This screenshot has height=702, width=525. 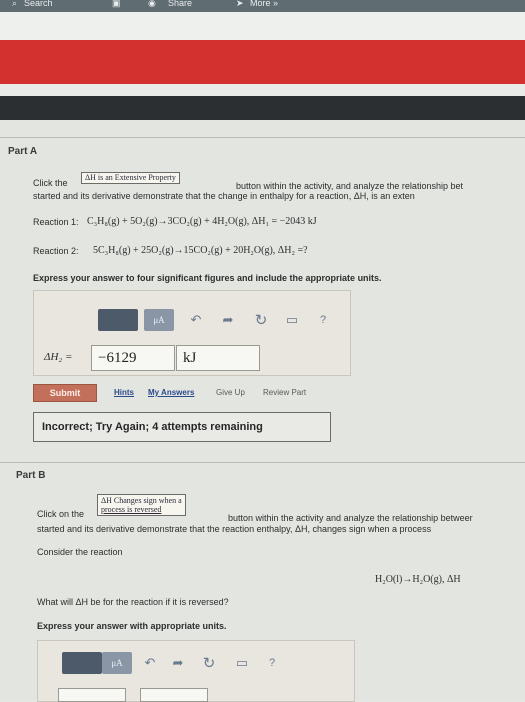 I want to click on changes-sign-button-line1: ΔH Changes sign when a, so click(x=141, y=500).